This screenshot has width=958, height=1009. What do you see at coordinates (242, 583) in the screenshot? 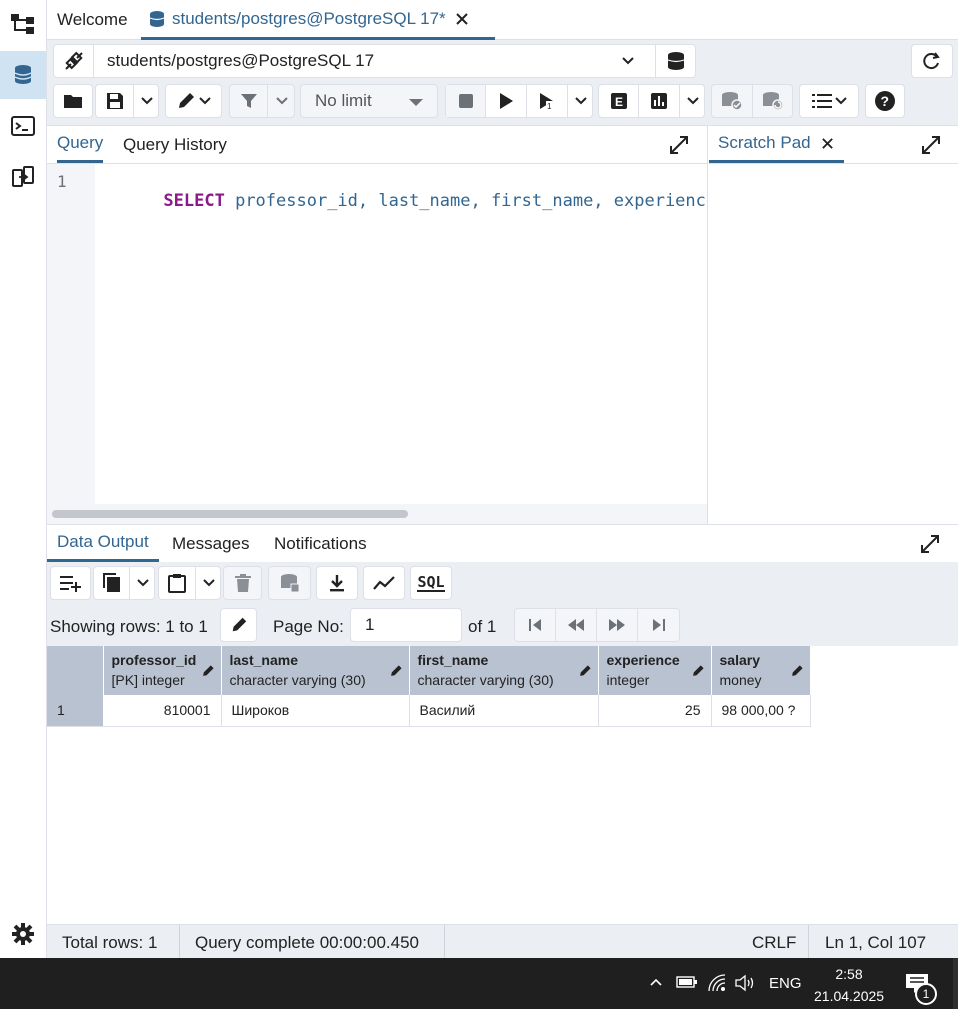
I see `delete-row-icon` at bounding box center [242, 583].